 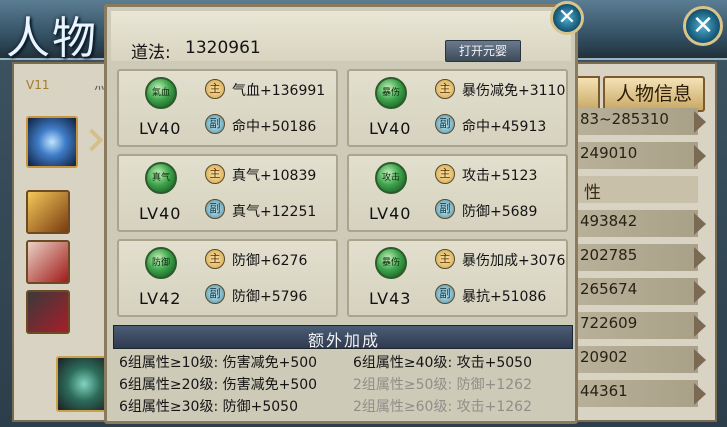 I want to click on weapon-slot-icon, so click(x=52, y=142).